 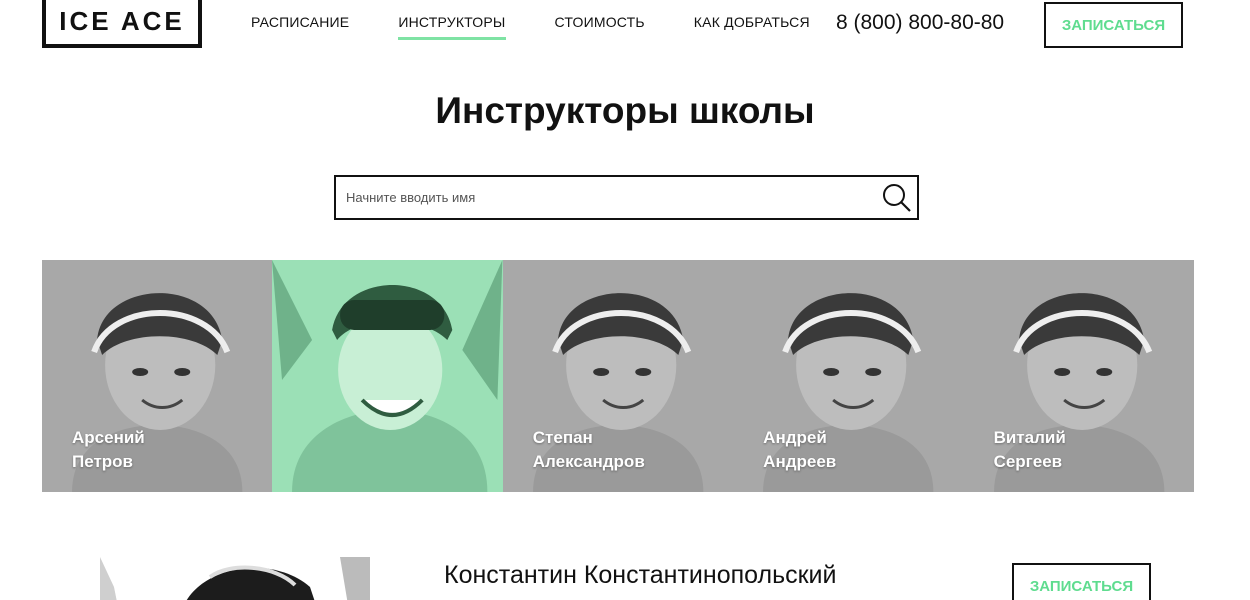 I want to click on instructor-card: Арсений Петров, so click(x=157, y=376).